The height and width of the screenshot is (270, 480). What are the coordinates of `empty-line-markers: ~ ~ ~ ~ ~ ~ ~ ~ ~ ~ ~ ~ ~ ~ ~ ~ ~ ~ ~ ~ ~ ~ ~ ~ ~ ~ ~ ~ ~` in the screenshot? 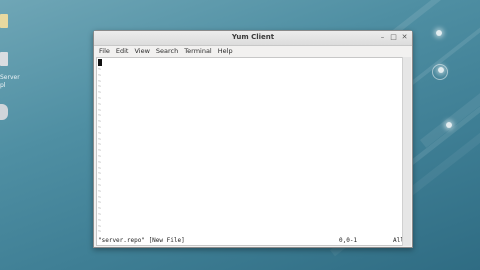 It's located at (100, 151).